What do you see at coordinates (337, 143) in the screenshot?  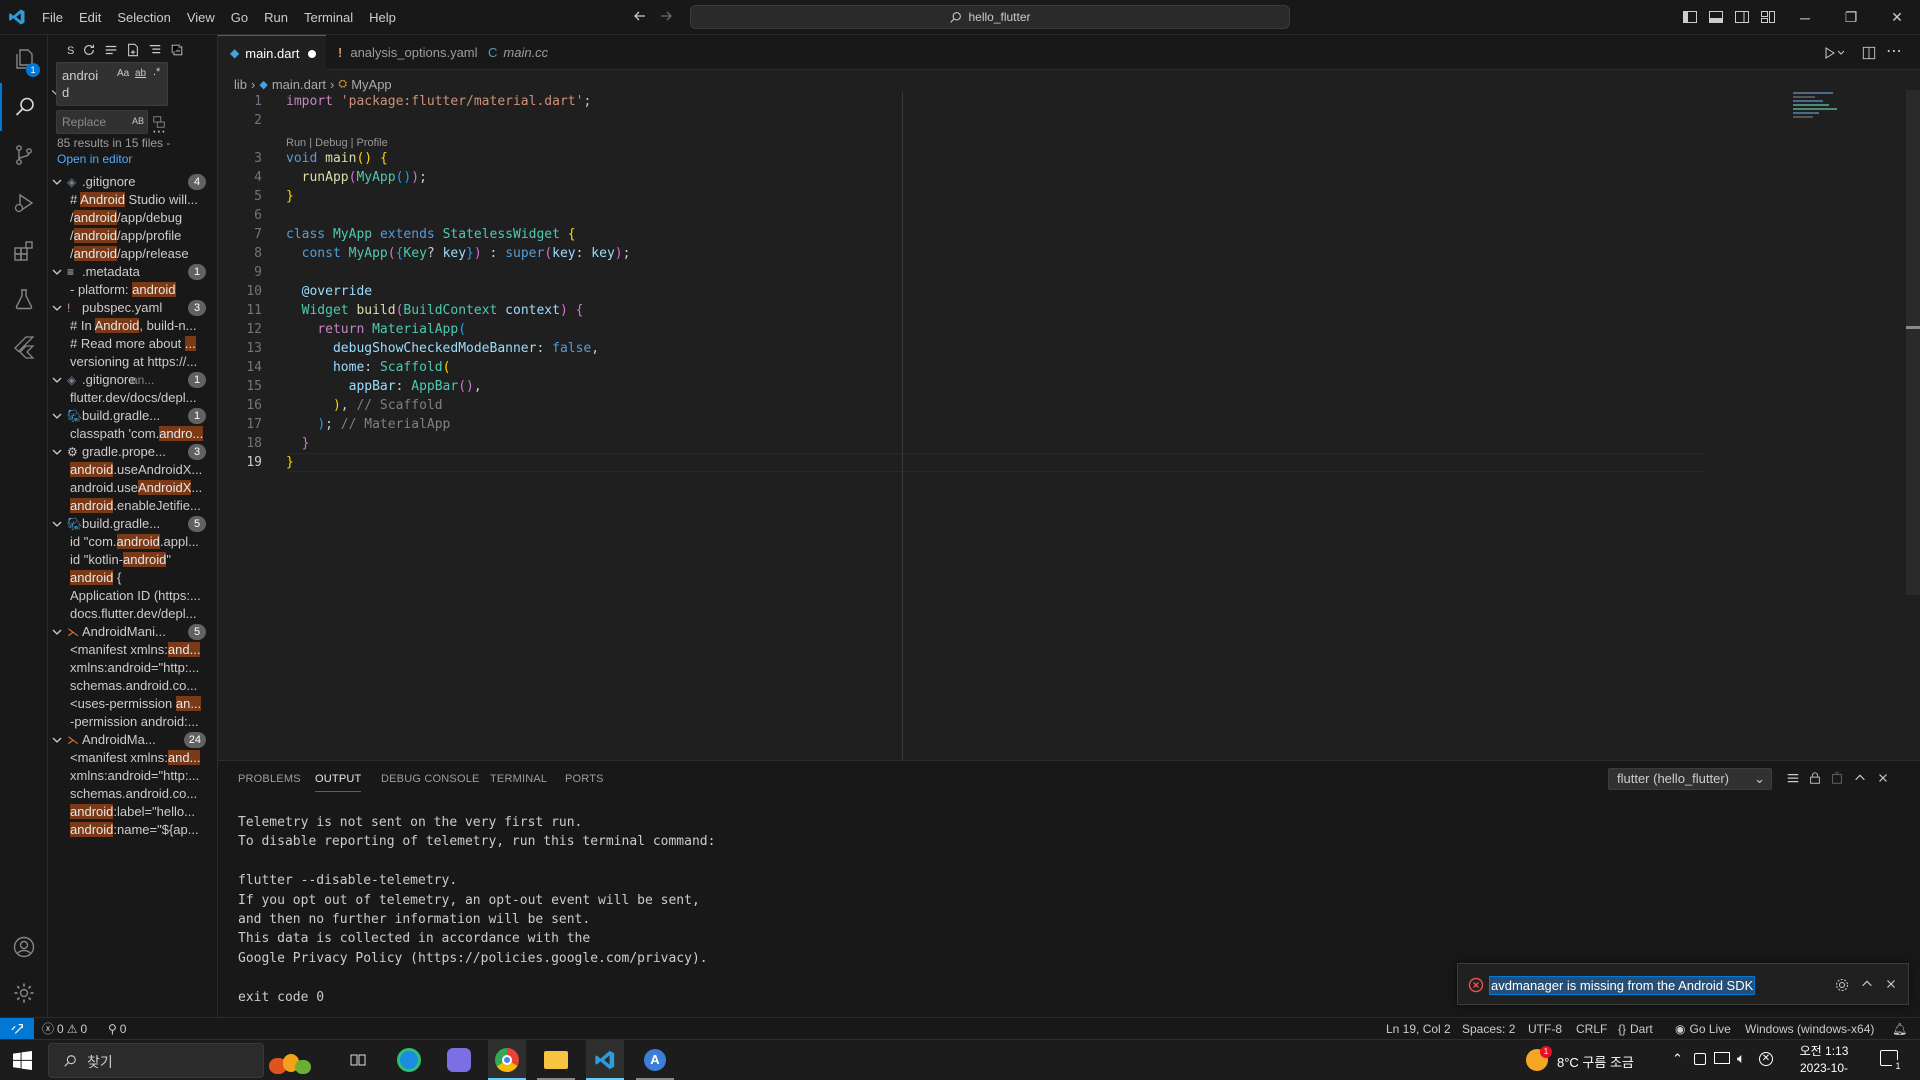 I see `codelens-run-debug-profile: Run | Debug | Profile` at bounding box center [337, 143].